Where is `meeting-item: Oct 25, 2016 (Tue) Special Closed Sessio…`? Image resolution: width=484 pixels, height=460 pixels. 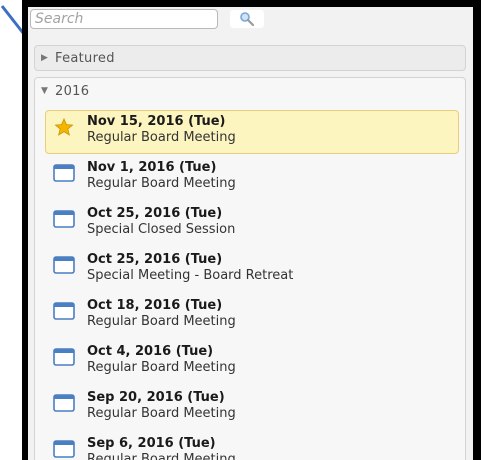
meeting-item: Oct 25, 2016 (Tue) Special Closed Sessio… is located at coordinates (252, 225).